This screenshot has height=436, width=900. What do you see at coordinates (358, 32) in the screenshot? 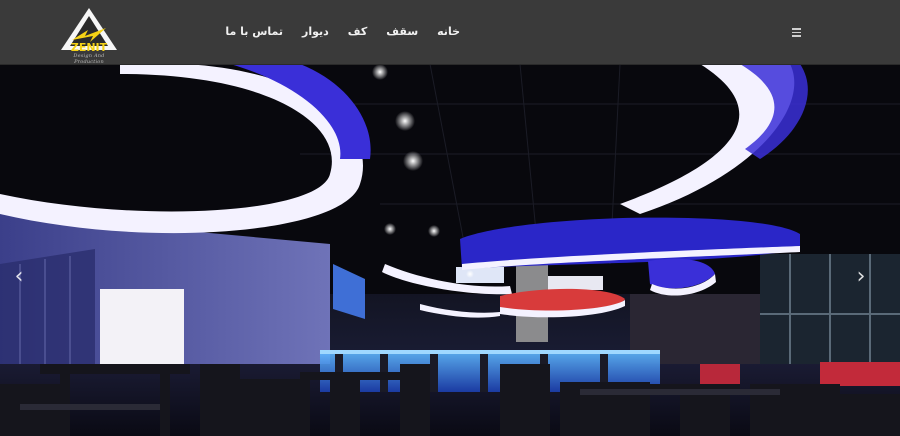
I see `nav-item-floor: کف` at bounding box center [358, 32].